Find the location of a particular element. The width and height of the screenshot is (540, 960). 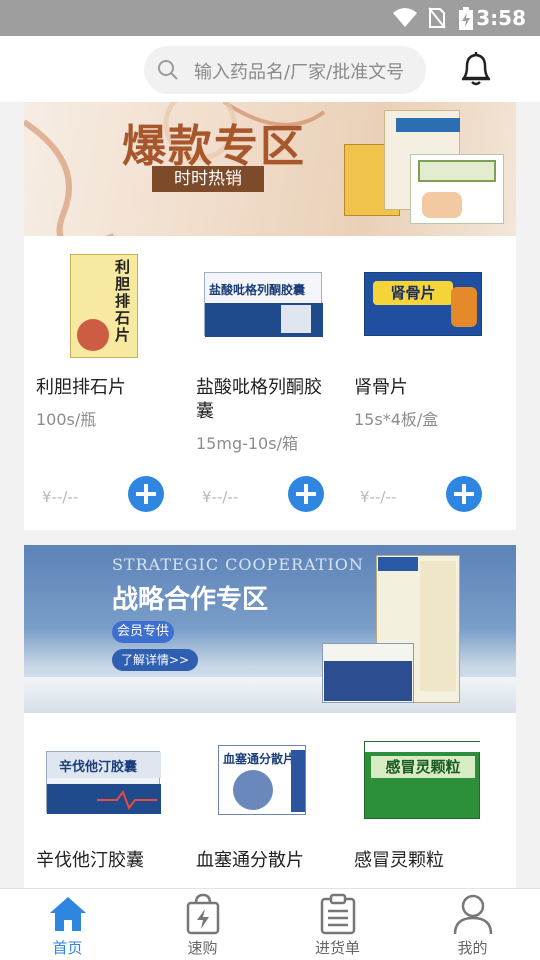

tab-label: 首页 is located at coordinates (67, 948).